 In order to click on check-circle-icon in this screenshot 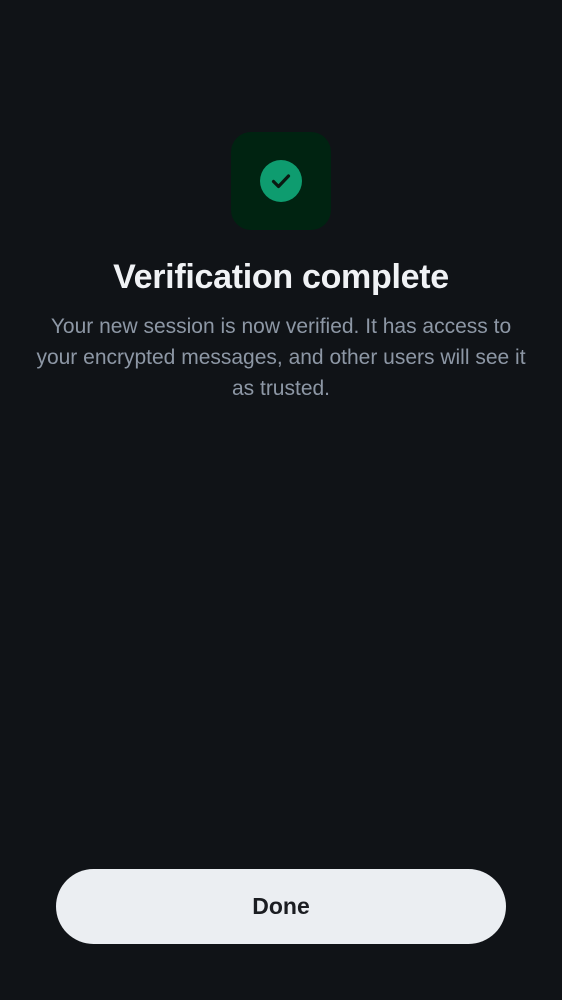, I will do `click(281, 181)`.